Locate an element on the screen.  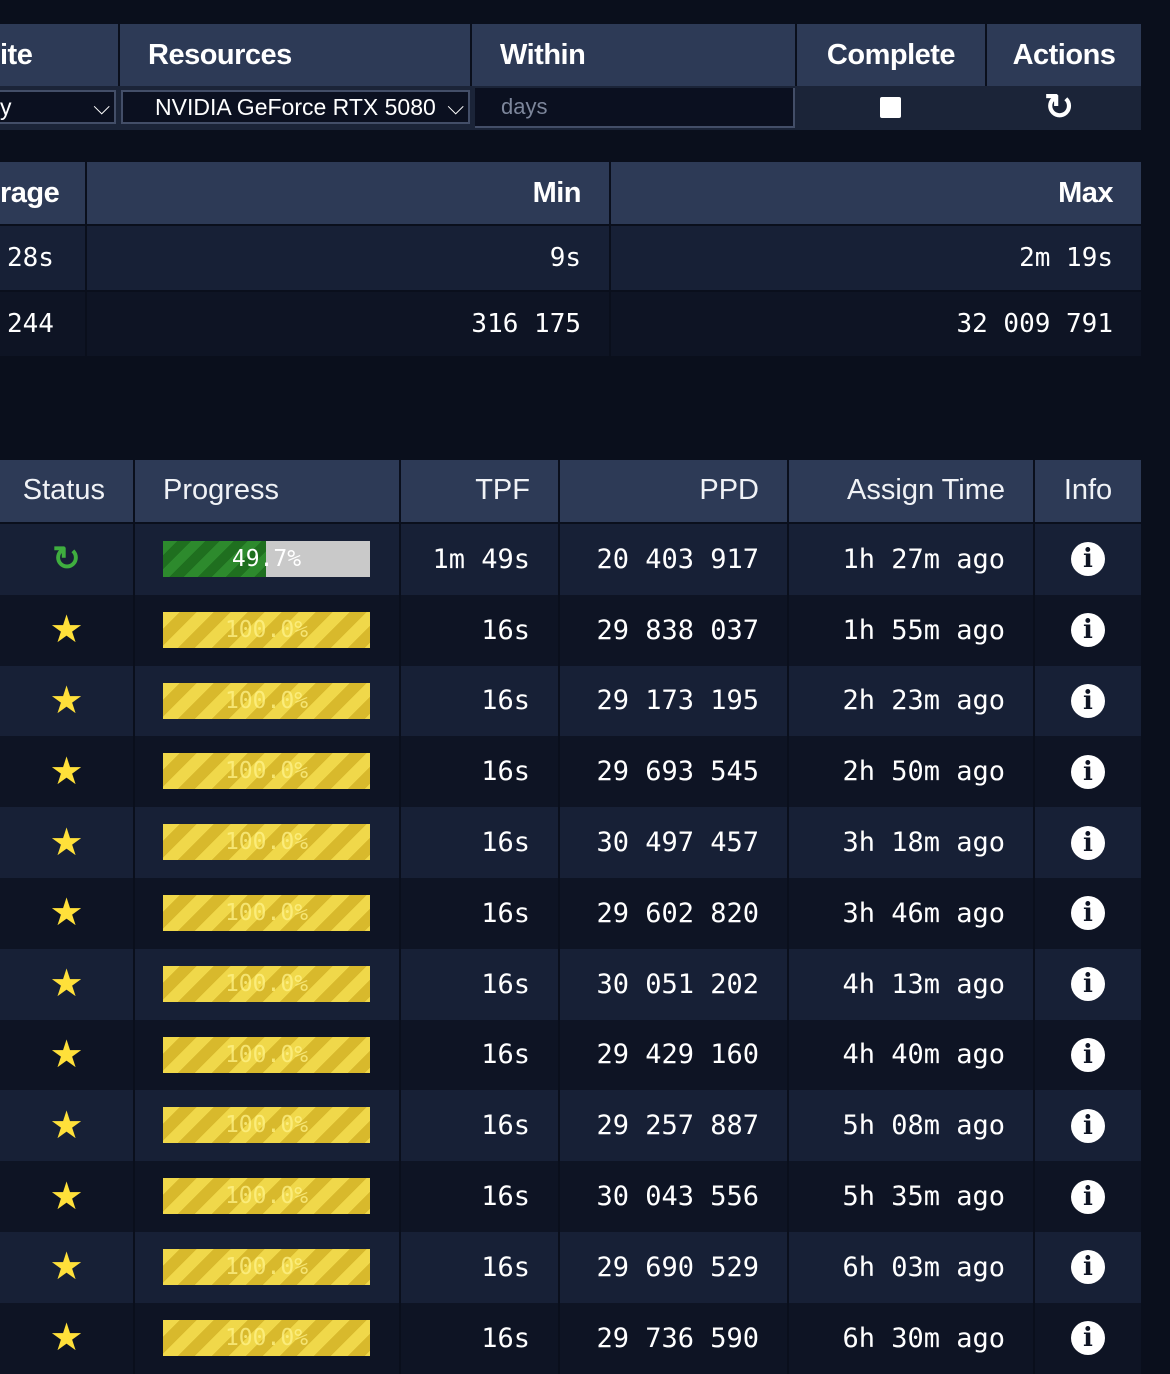
ppd-value: 29 693 545 is located at coordinates (677, 772).